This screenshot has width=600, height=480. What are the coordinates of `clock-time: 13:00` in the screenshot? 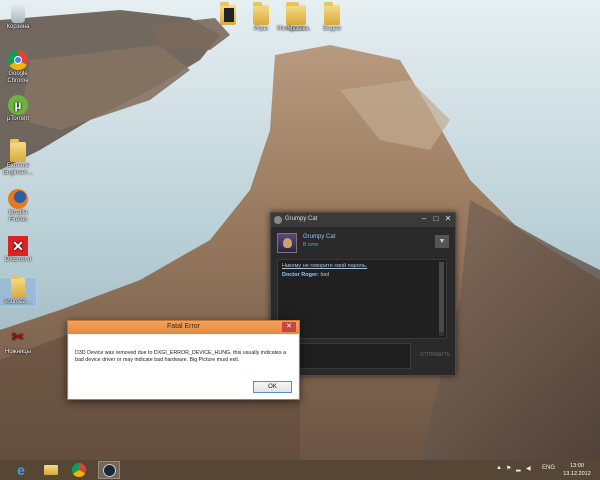 It's located at (577, 466).